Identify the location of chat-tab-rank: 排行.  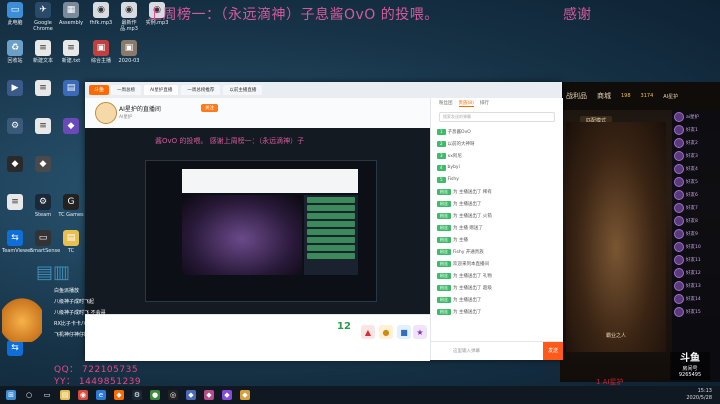
(484, 103).